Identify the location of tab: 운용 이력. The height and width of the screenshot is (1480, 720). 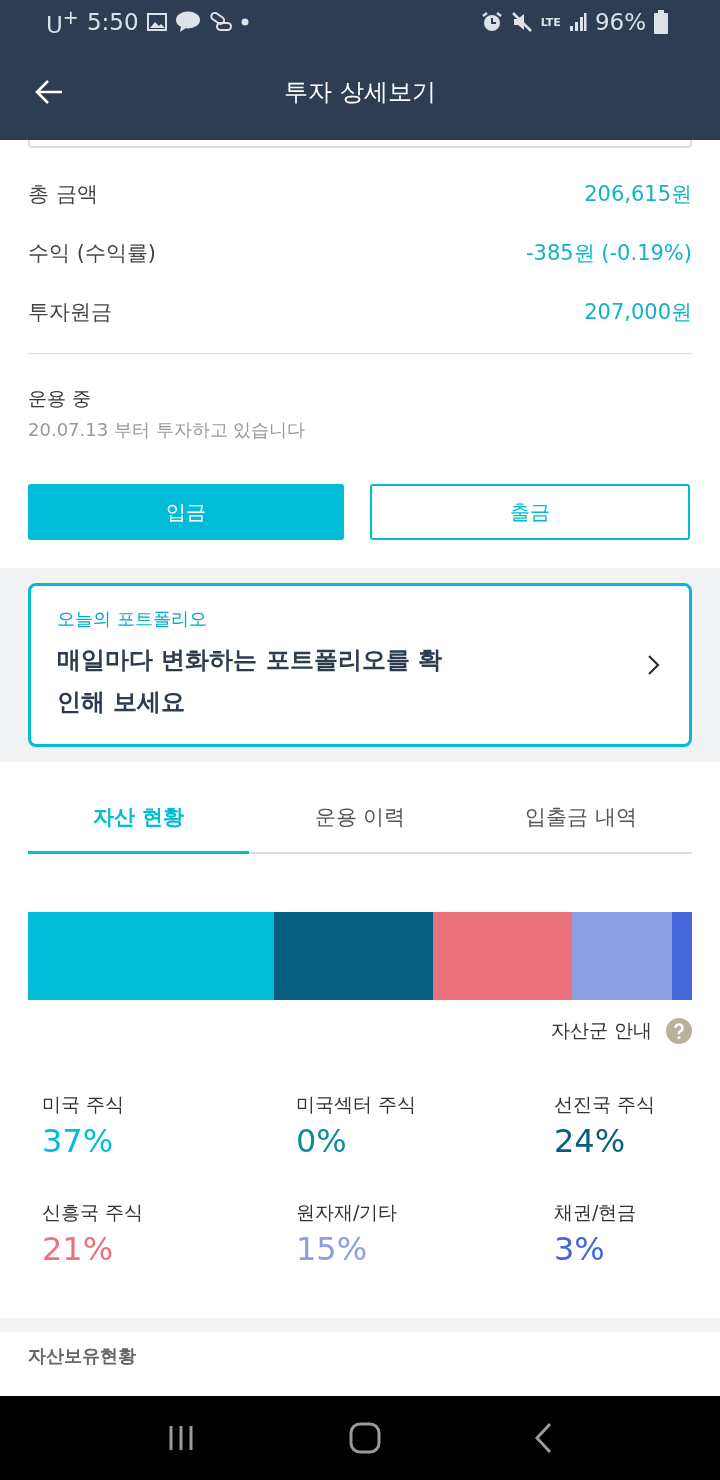
(360, 818).